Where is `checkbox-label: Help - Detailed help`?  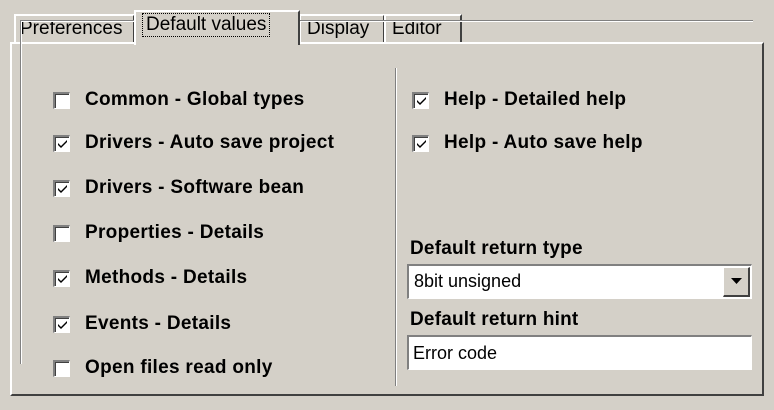 checkbox-label: Help - Detailed help is located at coordinates (535, 99).